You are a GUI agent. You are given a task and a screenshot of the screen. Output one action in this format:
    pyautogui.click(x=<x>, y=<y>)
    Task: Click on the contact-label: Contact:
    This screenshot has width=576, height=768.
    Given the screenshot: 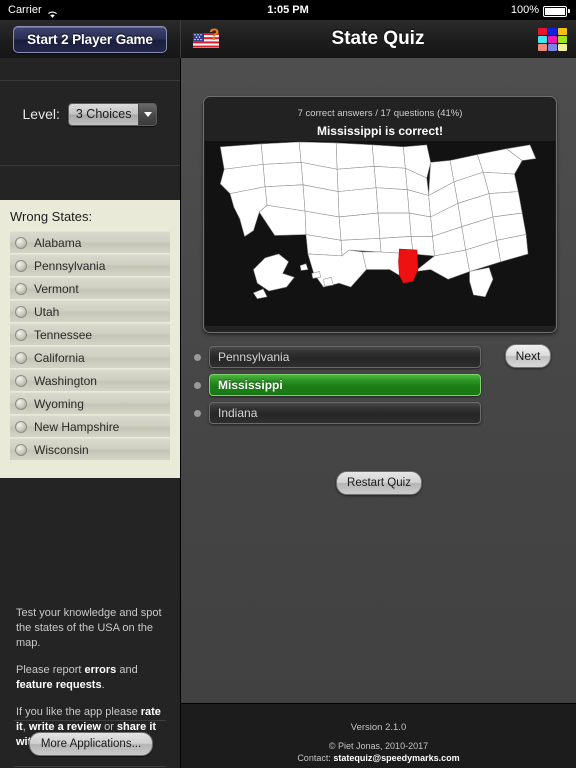 What is the action you would take?
    pyautogui.click(x=315, y=758)
    